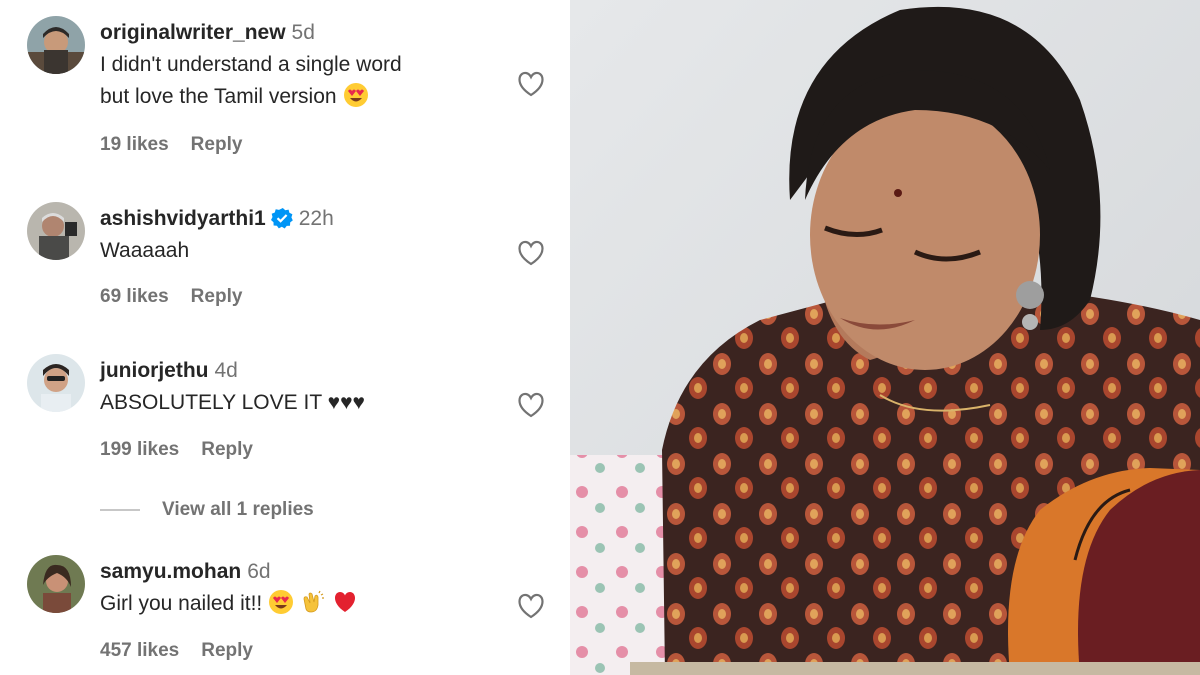 This screenshot has width=1200, height=675. I want to click on timestamp: 5d, so click(303, 32).